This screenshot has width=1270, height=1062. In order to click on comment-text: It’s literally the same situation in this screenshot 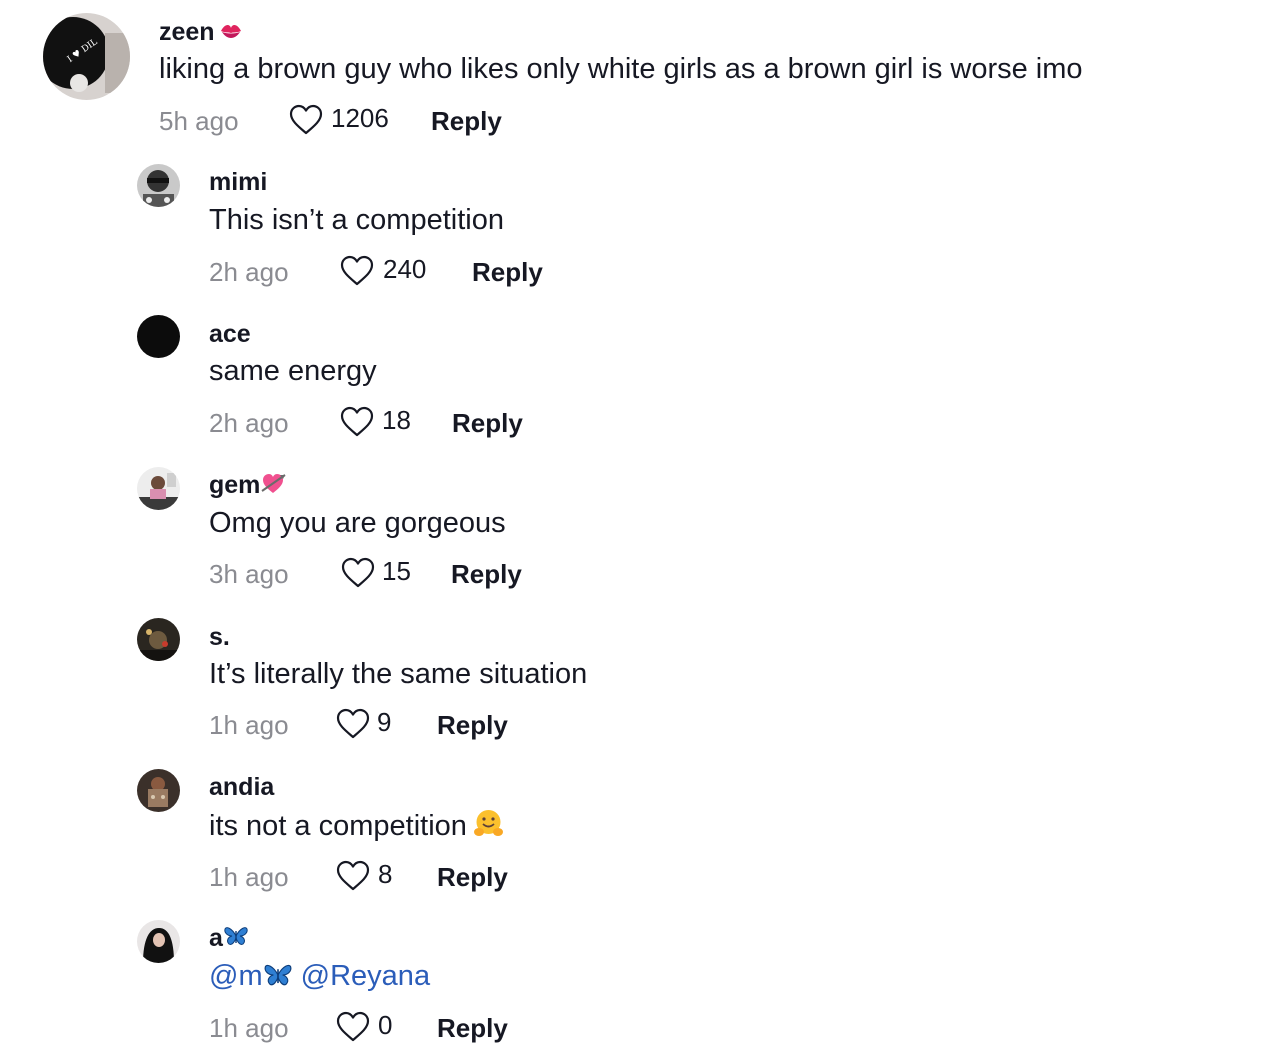, I will do `click(398, 674)`.